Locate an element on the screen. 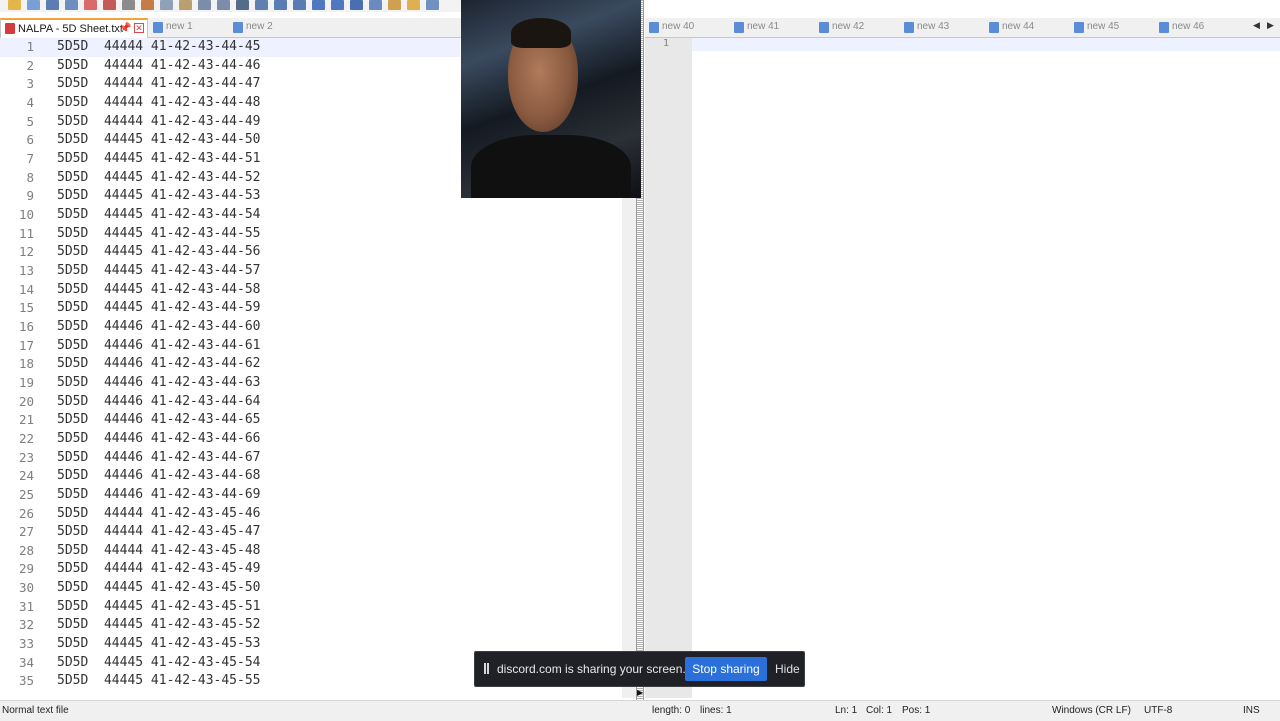  tab-label: new 42 is located at coordinates (848, 26).